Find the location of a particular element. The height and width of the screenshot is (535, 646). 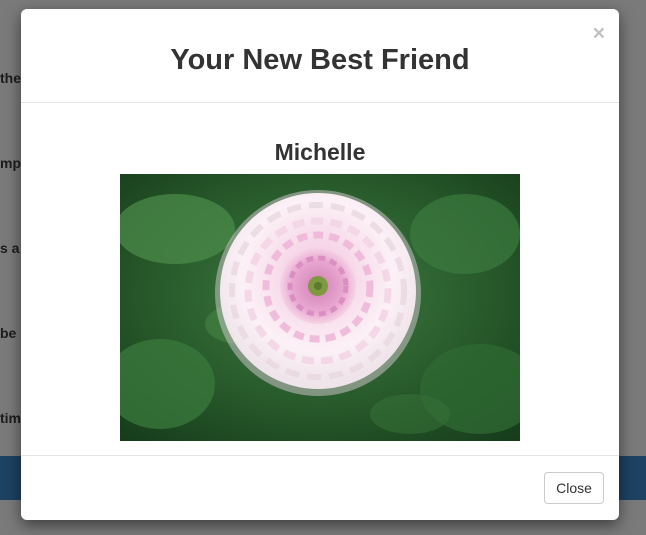

modal-title: Your New Best Friend is located at coordinates (320, 60).